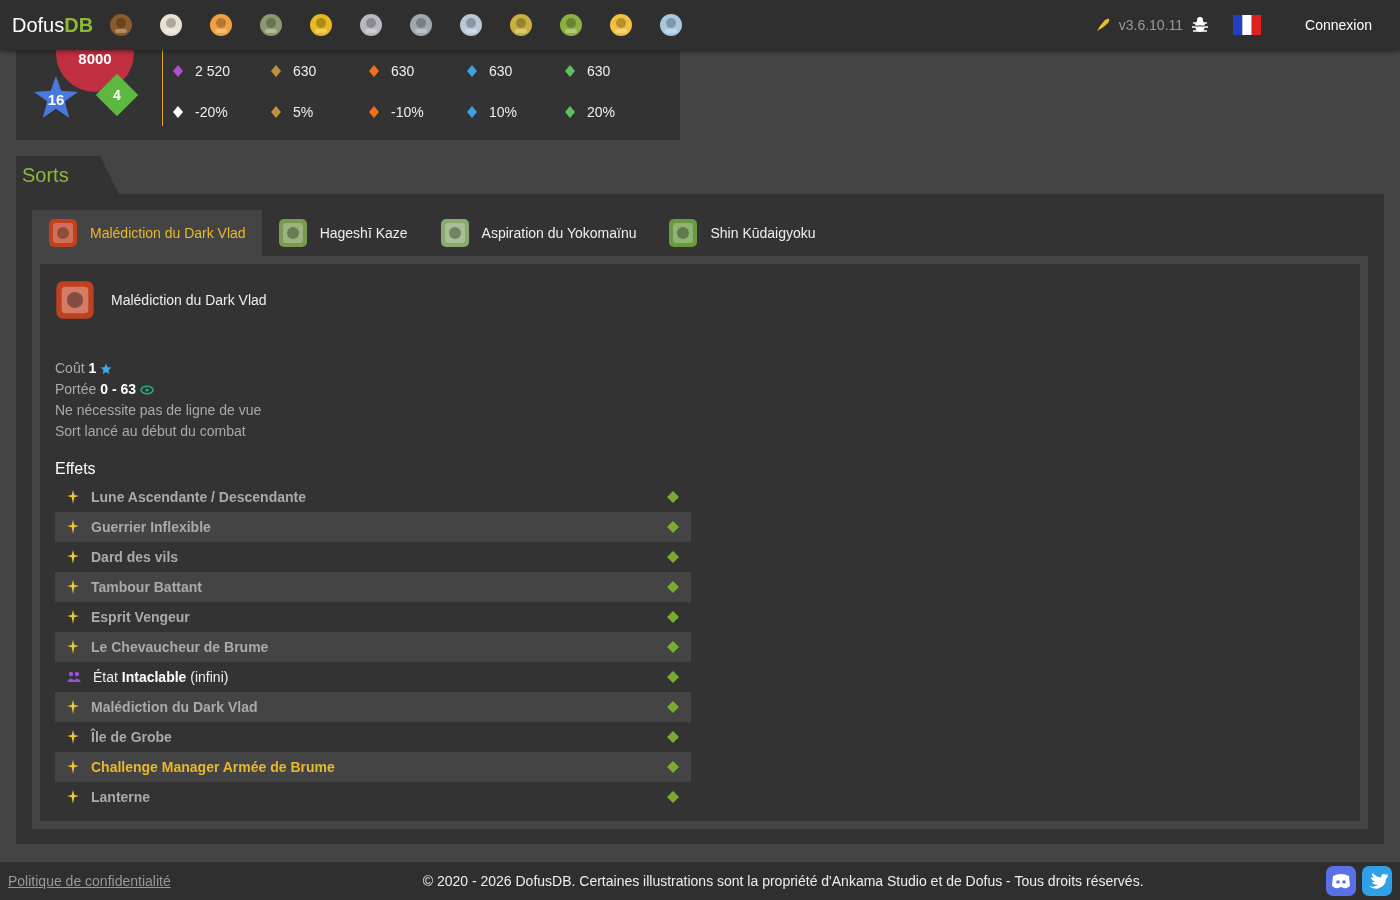  What do you see at coordinates (503, 111) in the screenshot?
I see `stat-value: 10%` at bounding box center [503, 111].